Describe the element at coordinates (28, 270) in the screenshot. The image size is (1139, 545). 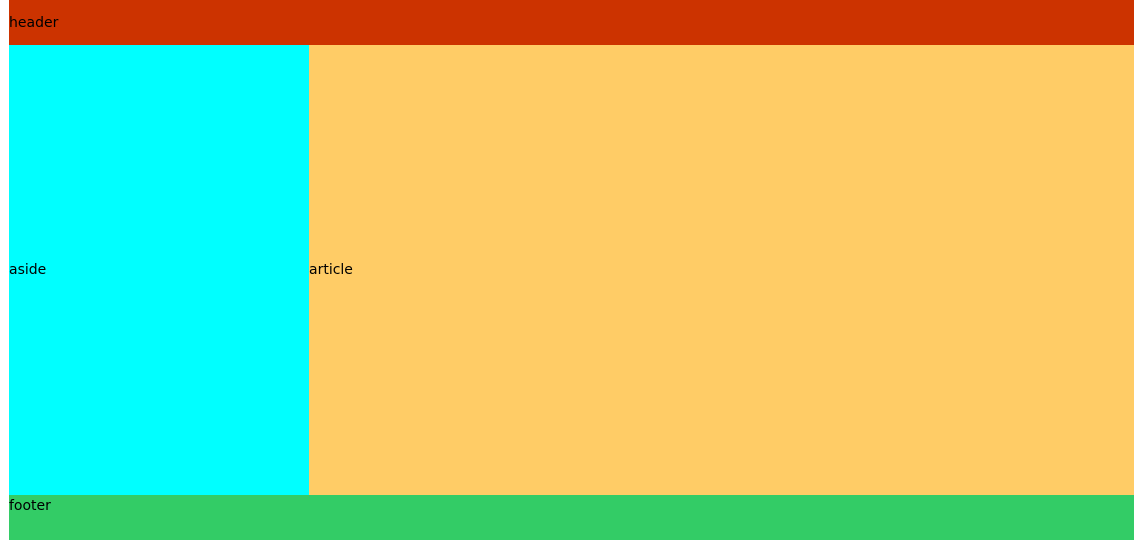
I see `aside-label: aside` at that location.